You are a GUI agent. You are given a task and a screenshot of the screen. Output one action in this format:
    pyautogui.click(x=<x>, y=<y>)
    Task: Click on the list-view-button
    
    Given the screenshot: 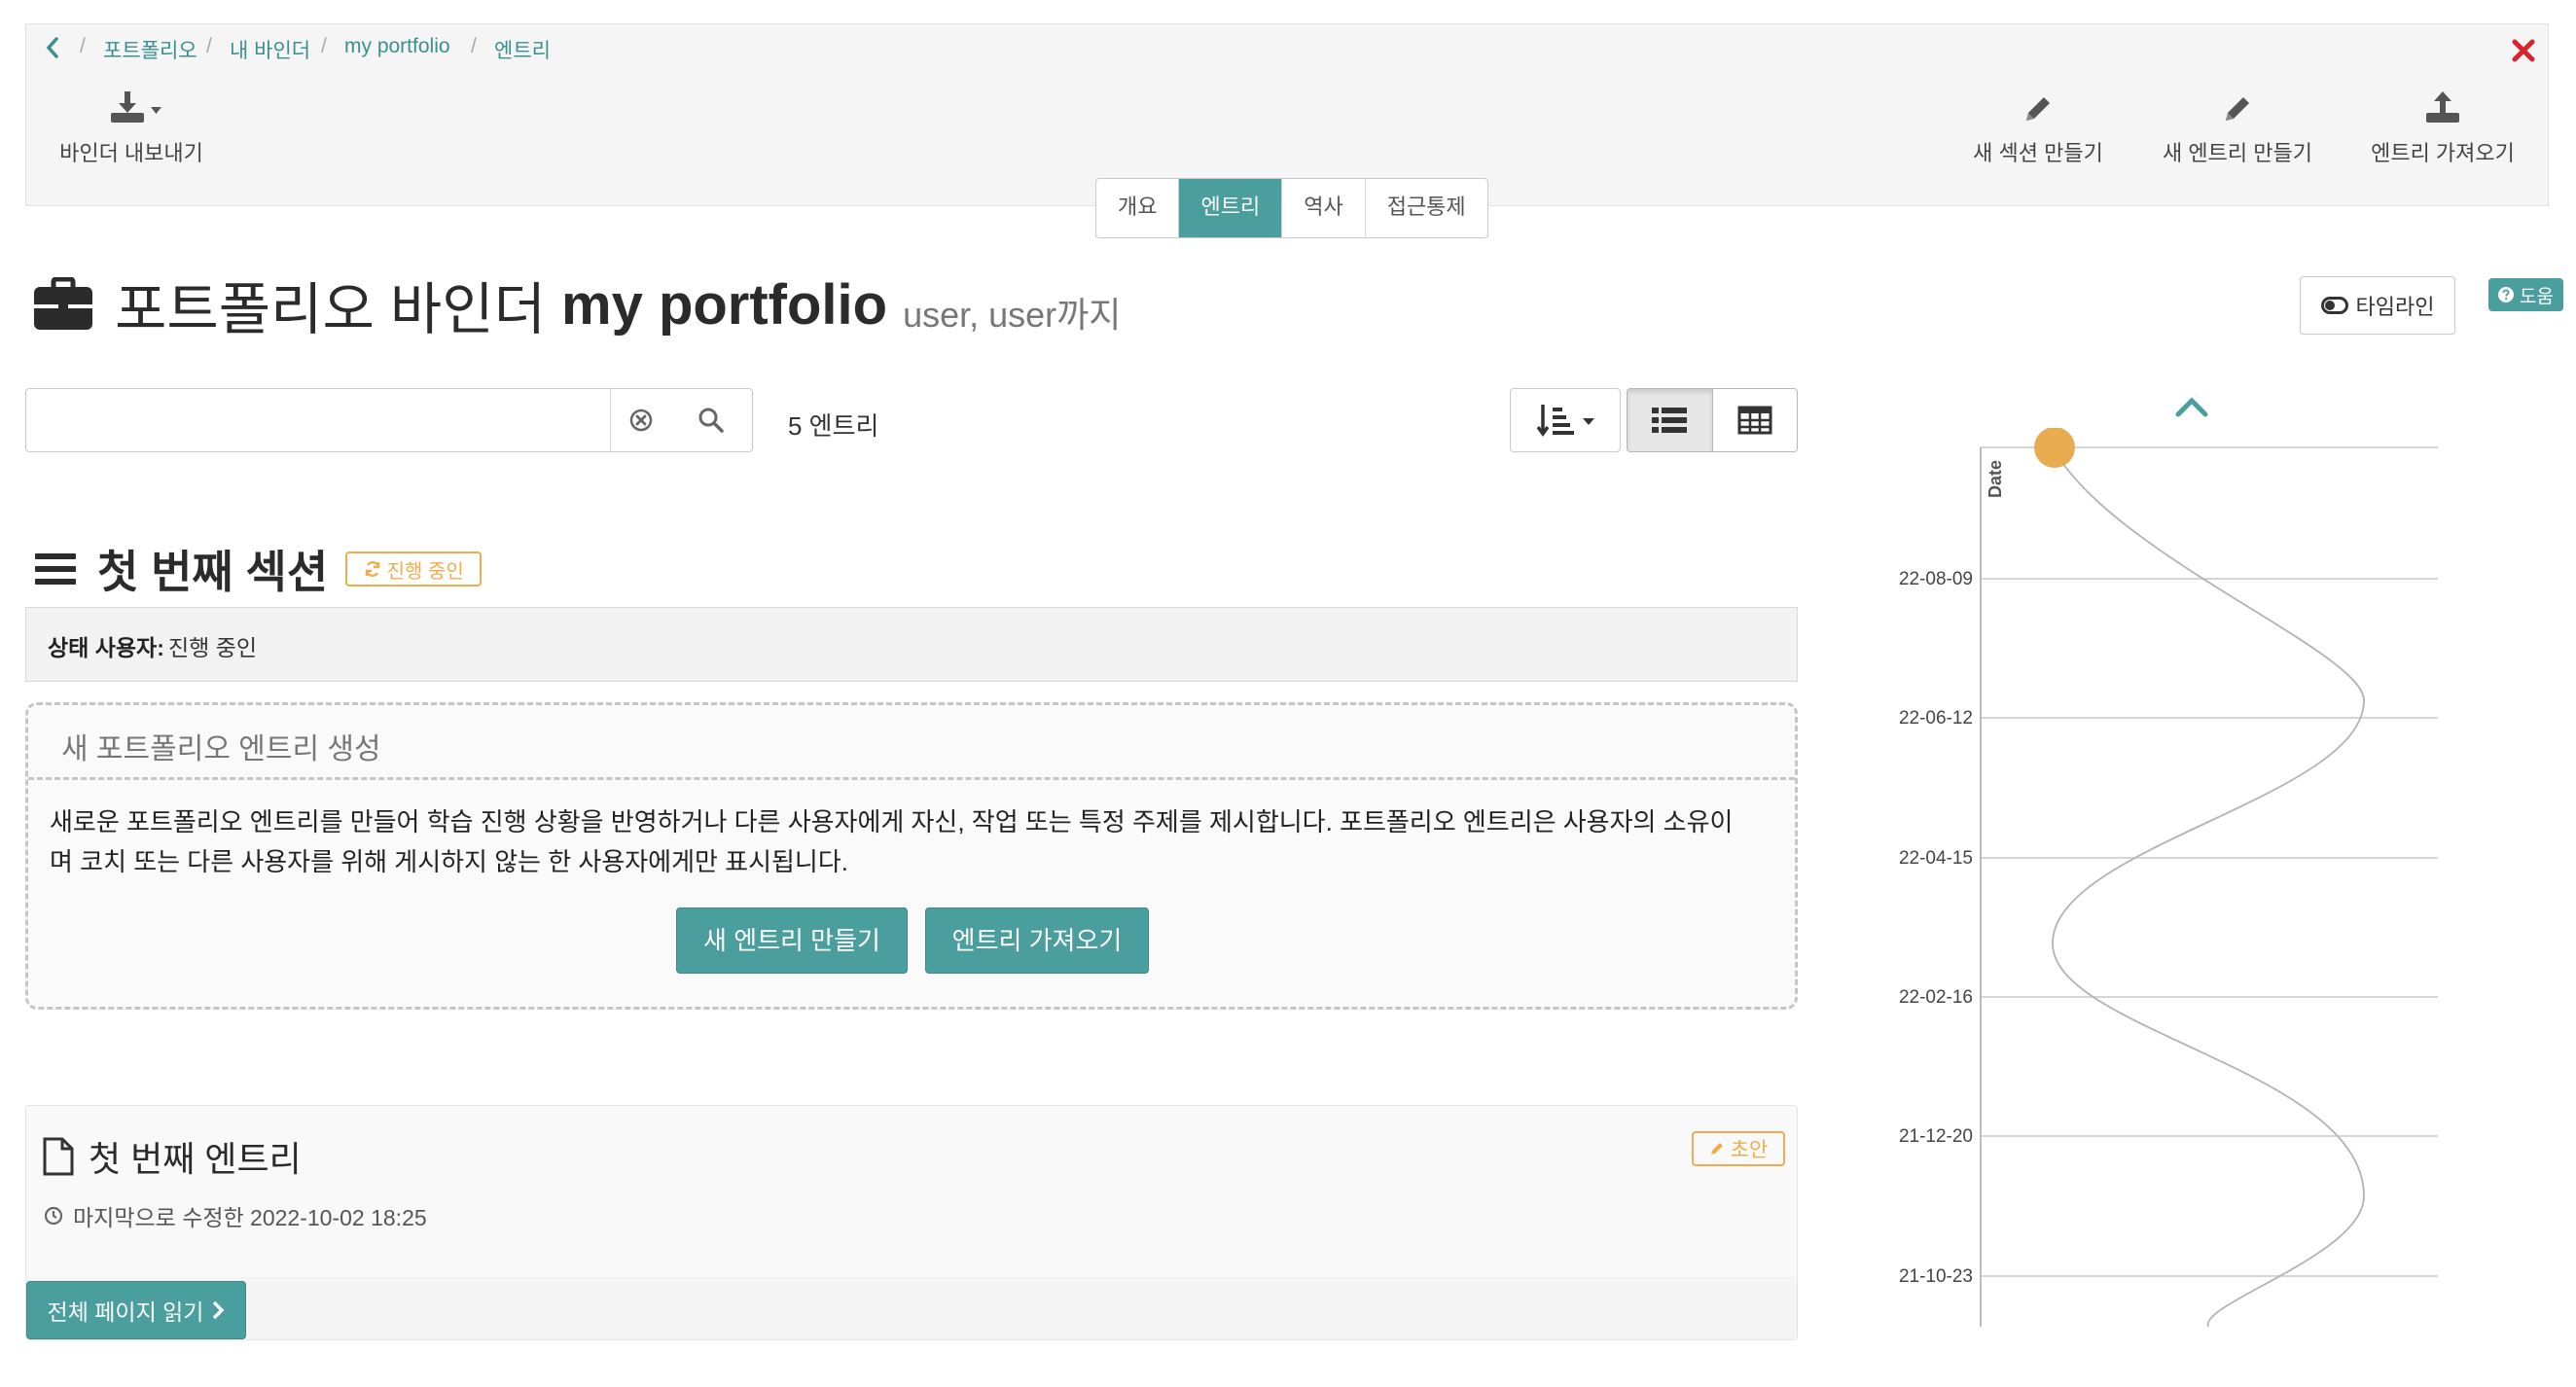 What is the action you would take?
    pyautogui.click(x=1670, y=420)
    